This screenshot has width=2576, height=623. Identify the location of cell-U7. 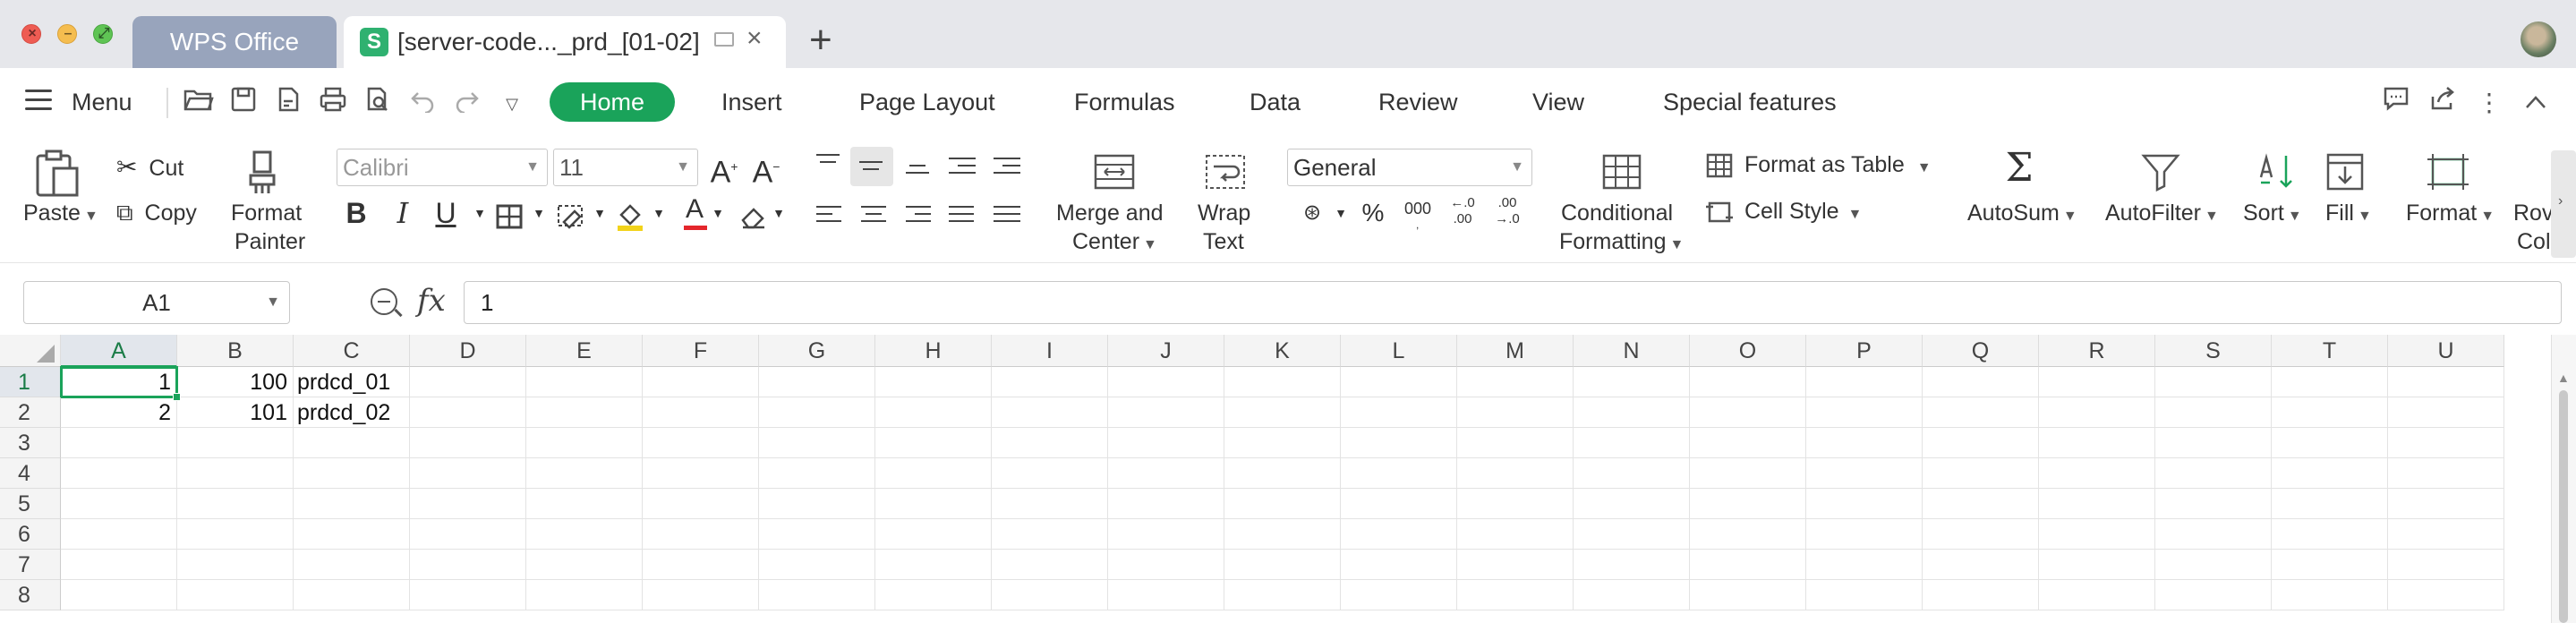
(2446, 565).